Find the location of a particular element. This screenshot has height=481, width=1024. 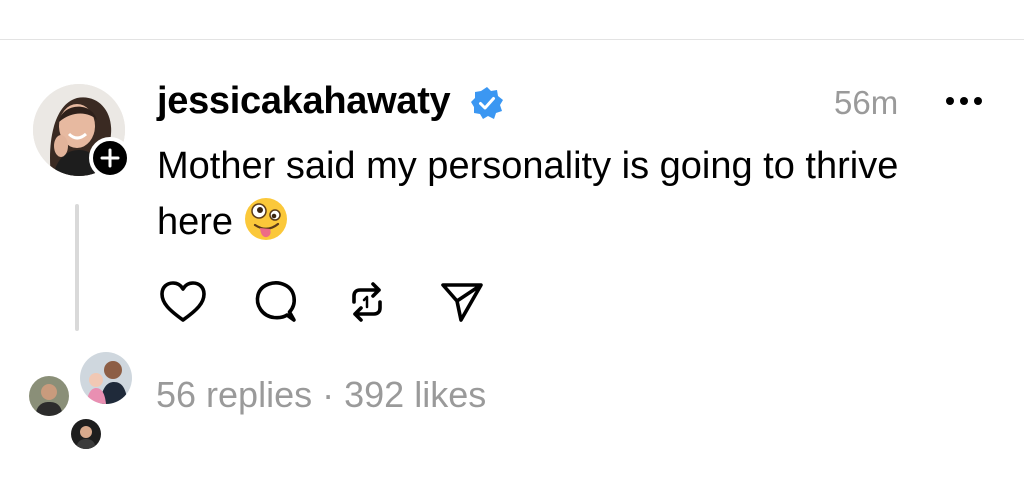

share-icon is located at coordinates (462, 302).